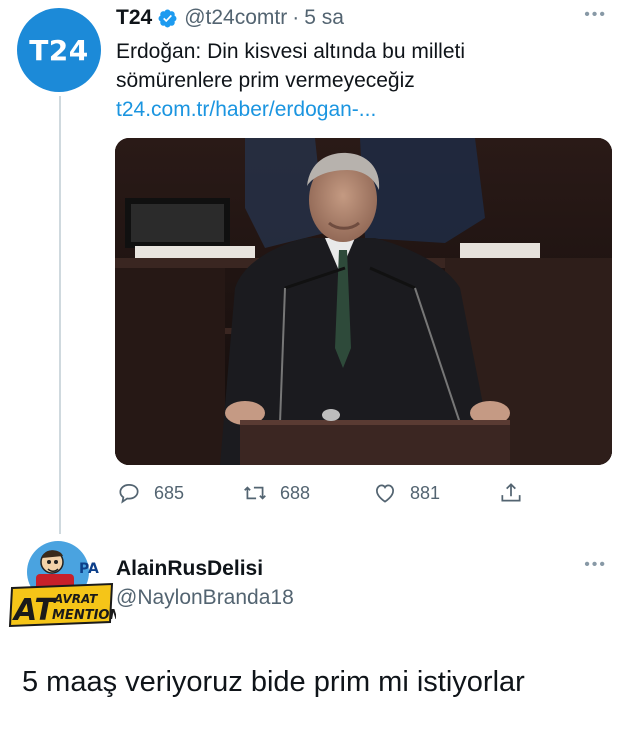 The image size is (635, 736). What do you see at coordinates (134, 18) in the screenshot?
I see `author-name: T24` at bounding box center [134, 18].